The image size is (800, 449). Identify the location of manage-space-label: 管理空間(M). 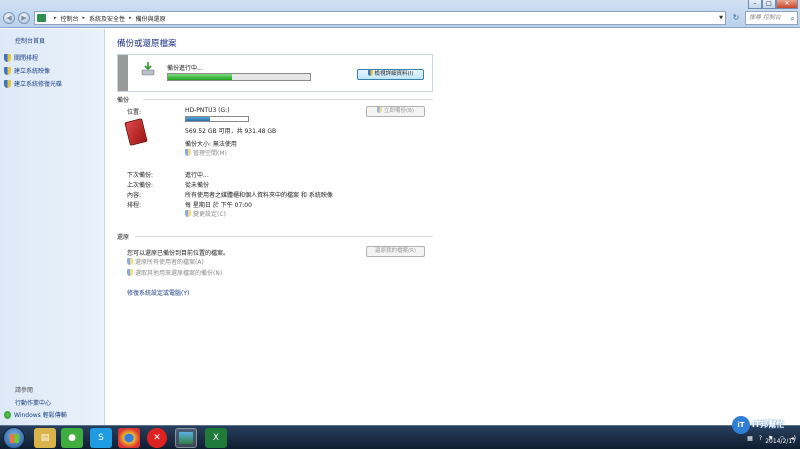
(210, 153).